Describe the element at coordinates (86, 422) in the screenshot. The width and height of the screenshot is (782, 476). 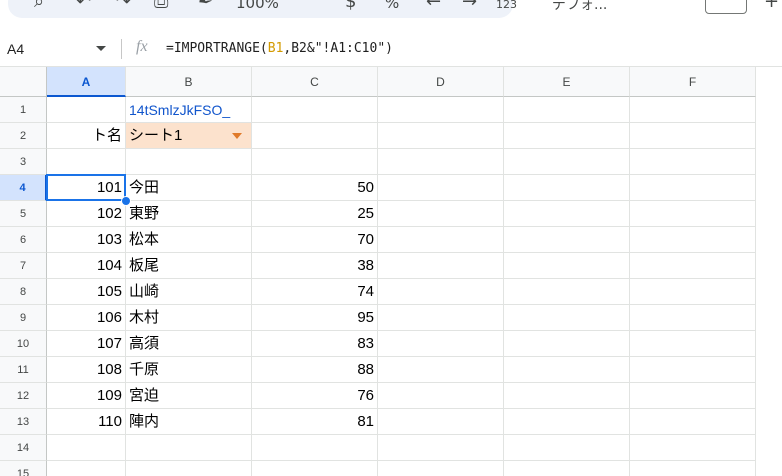
I see `cell-id: 110` at that location.